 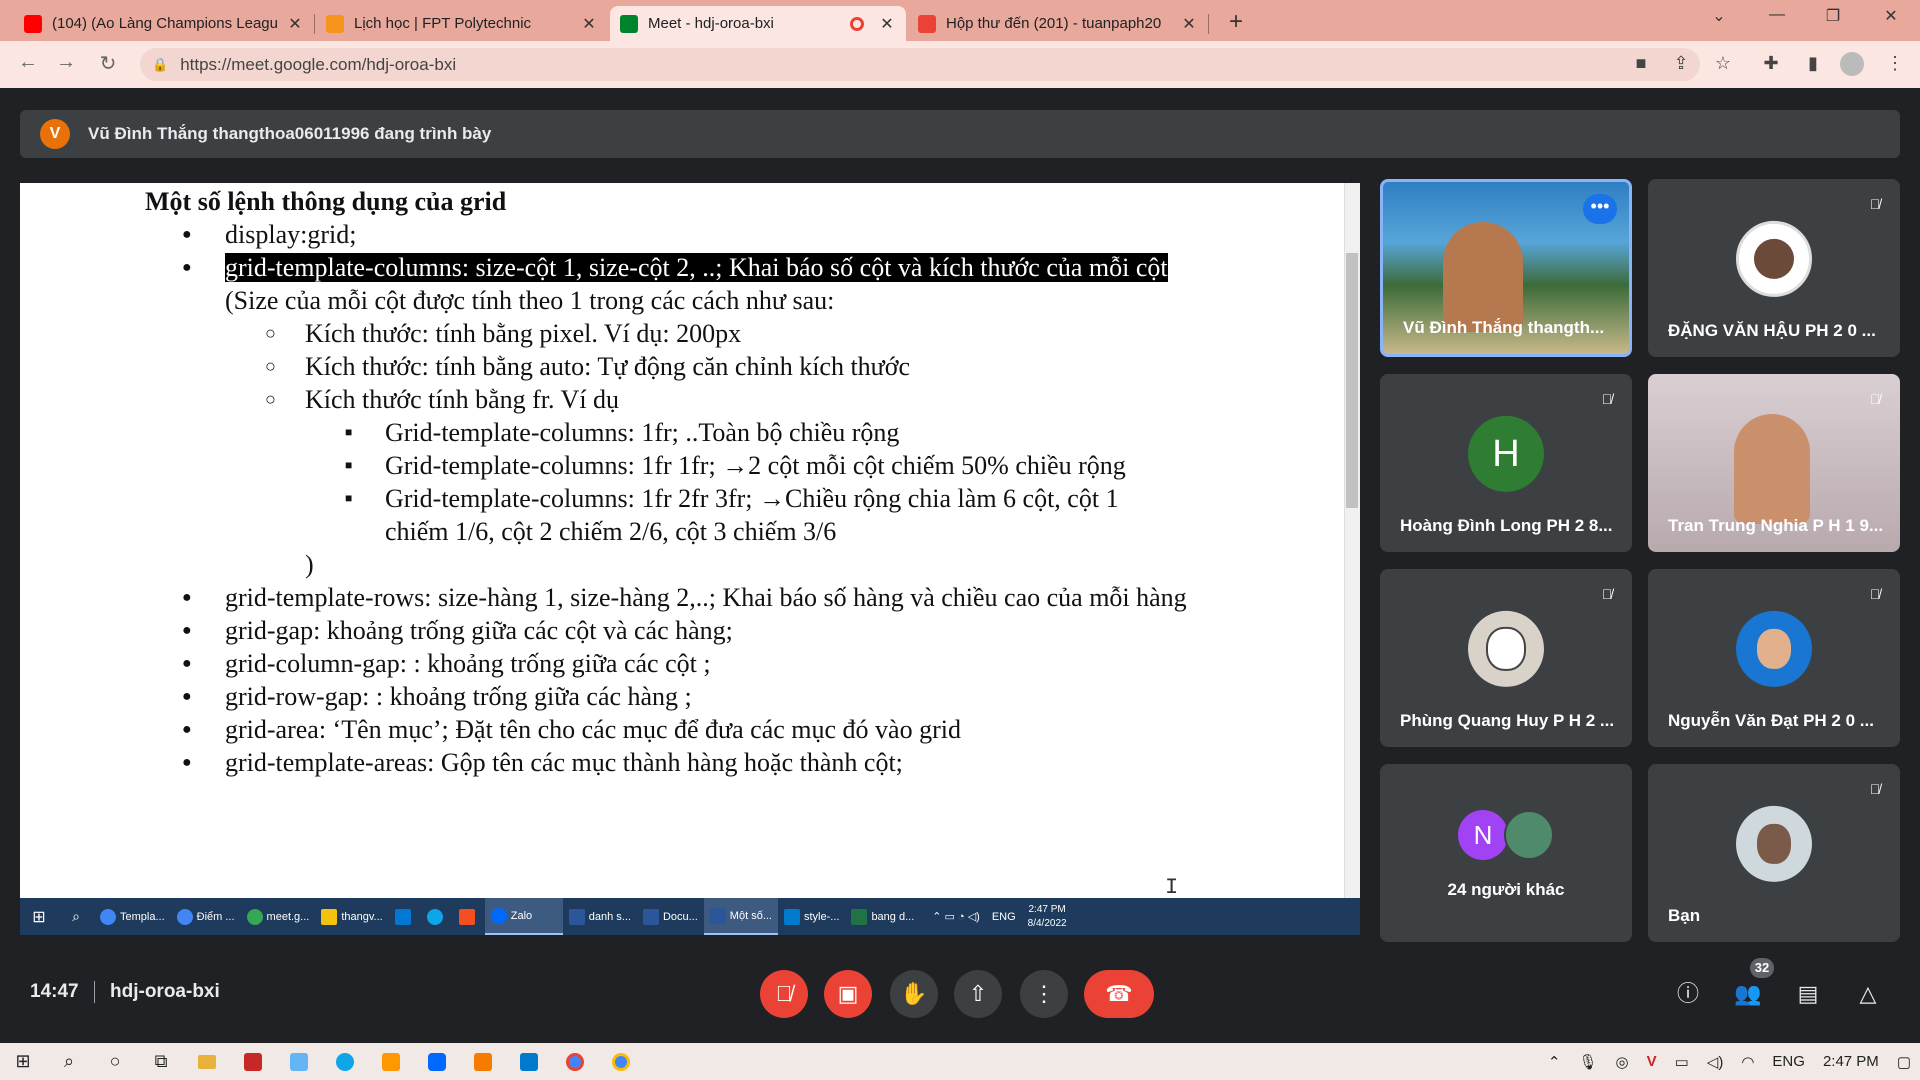 I want to click on windows-start-icon: ⊞, so click(x=23, y=1061).